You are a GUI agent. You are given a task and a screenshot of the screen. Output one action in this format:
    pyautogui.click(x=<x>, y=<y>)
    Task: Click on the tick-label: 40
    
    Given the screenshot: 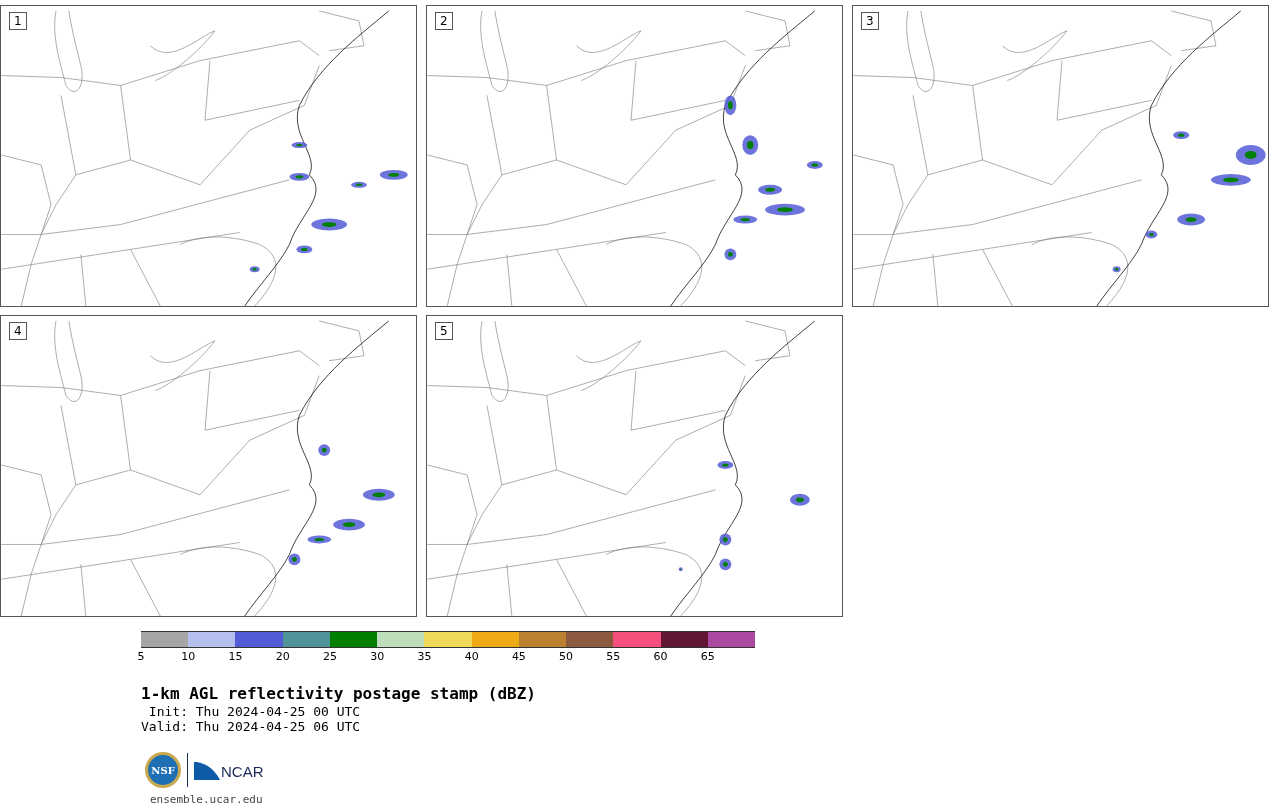 What is the action you would take?
    pyautogui.click(x=471, y=657)
    